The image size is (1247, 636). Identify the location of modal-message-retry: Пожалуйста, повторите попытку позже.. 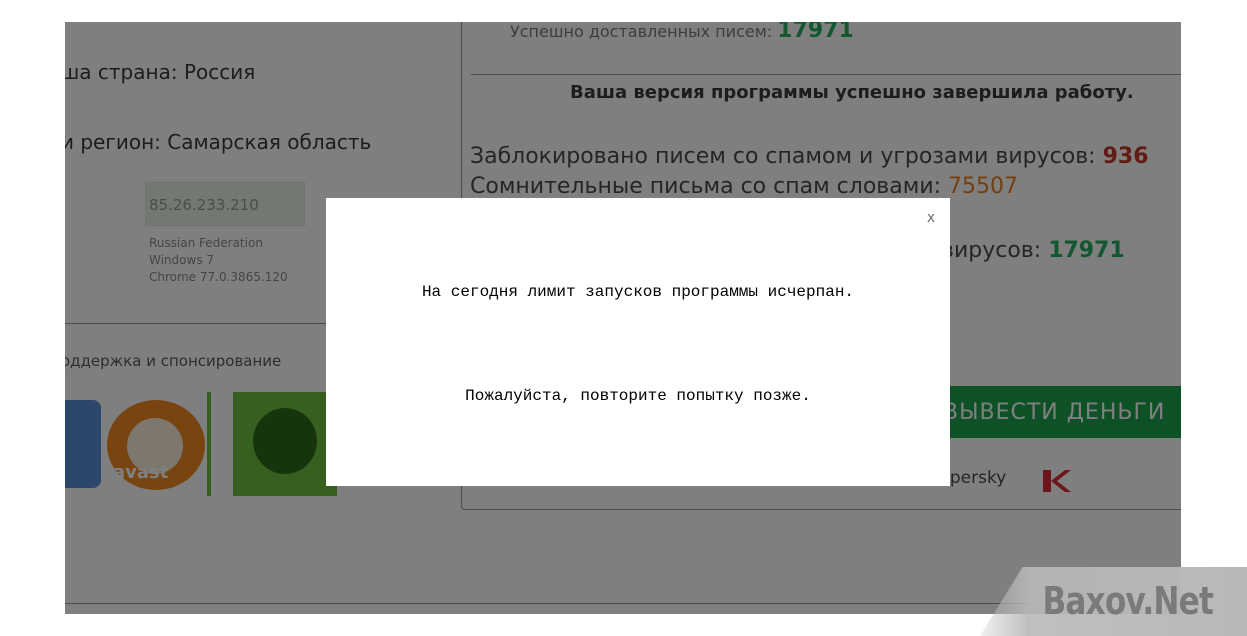
(638, 396).